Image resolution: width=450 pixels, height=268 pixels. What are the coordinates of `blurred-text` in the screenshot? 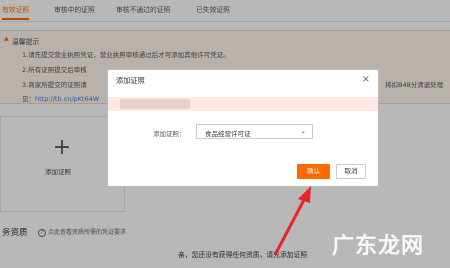 It's located at (155, 104).